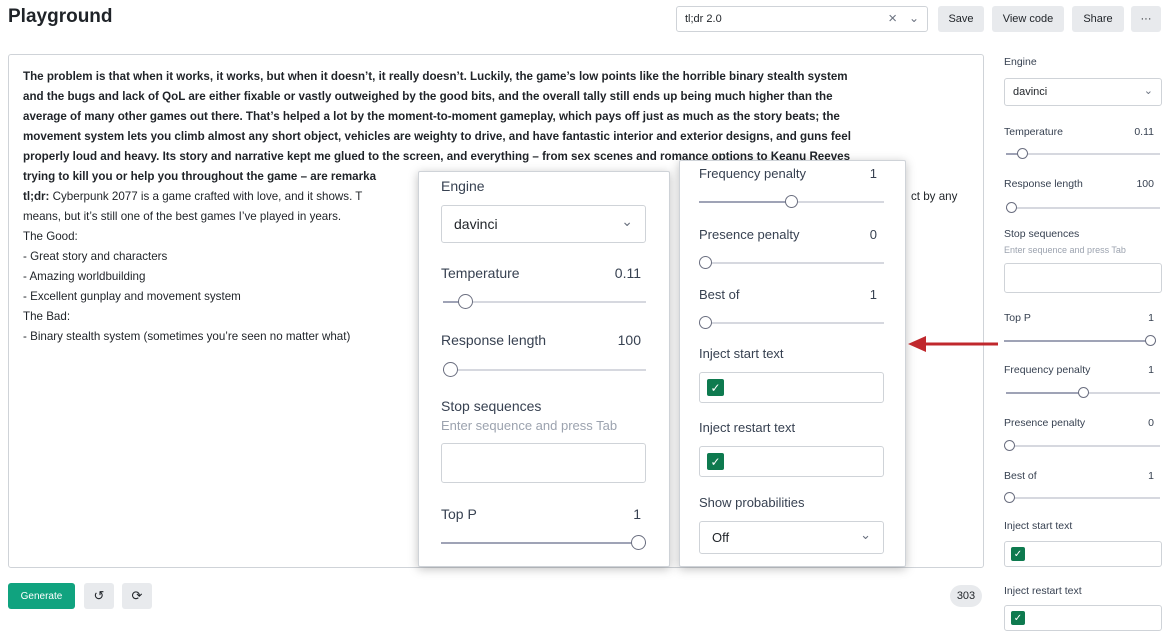  Describe the element at coordinates (961, 19) in the screenshot. I see `save-button: Save` at that location.